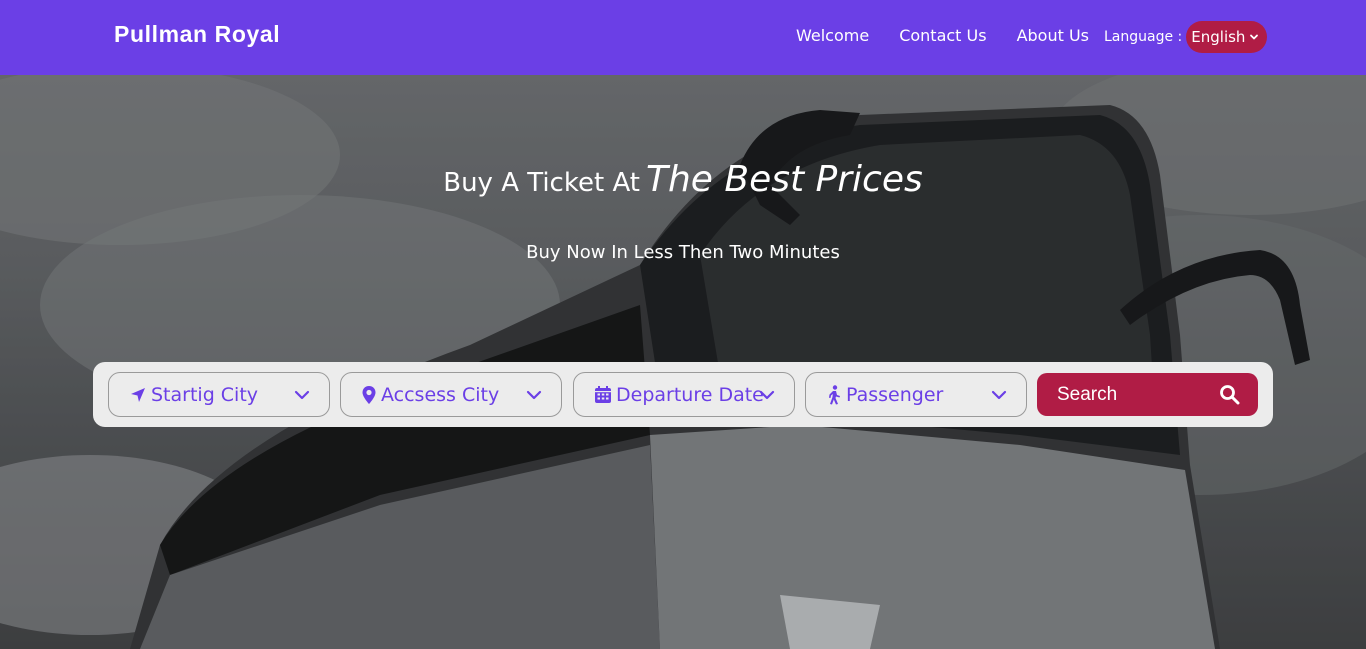 The width and height of the screenshot is (1366, 649). Describe the element at coordinates (197, 34) in the screenshot. I see `brand-logo: Pullman Royal` at that location.